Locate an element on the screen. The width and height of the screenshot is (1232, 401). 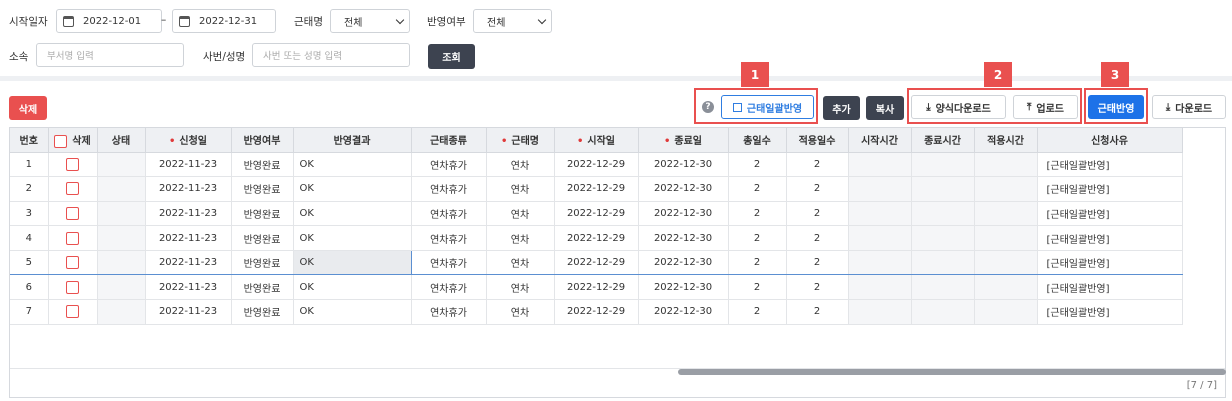
attendance-type-select: 전체 is located at coordinates (370, 21).